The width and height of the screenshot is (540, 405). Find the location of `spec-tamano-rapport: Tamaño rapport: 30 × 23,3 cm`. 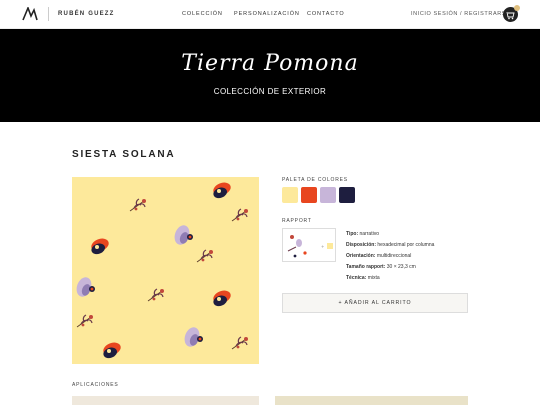

spec-tamano-rapport: Tamaño rapport: 30 × 23,3 cm is located at coordinates (381, 267).